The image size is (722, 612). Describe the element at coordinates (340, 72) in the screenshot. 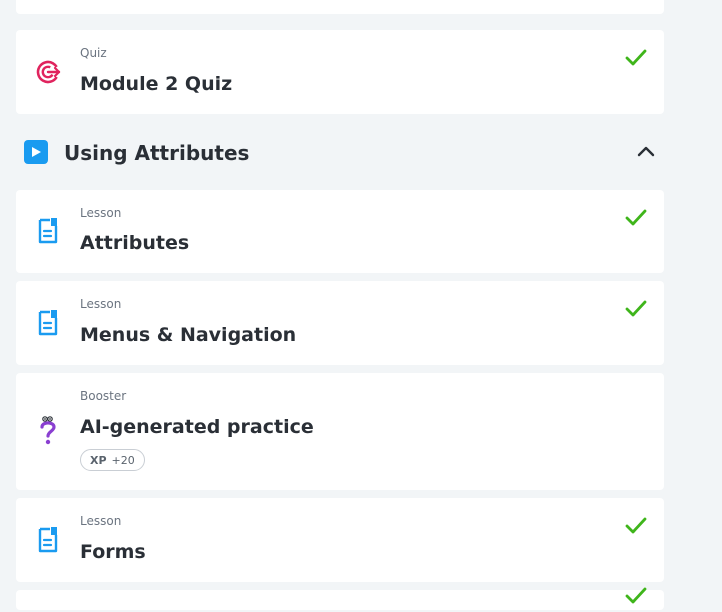

I see `course-item-module-2-quiz: Quiz Module 2 Quiz` at that location.